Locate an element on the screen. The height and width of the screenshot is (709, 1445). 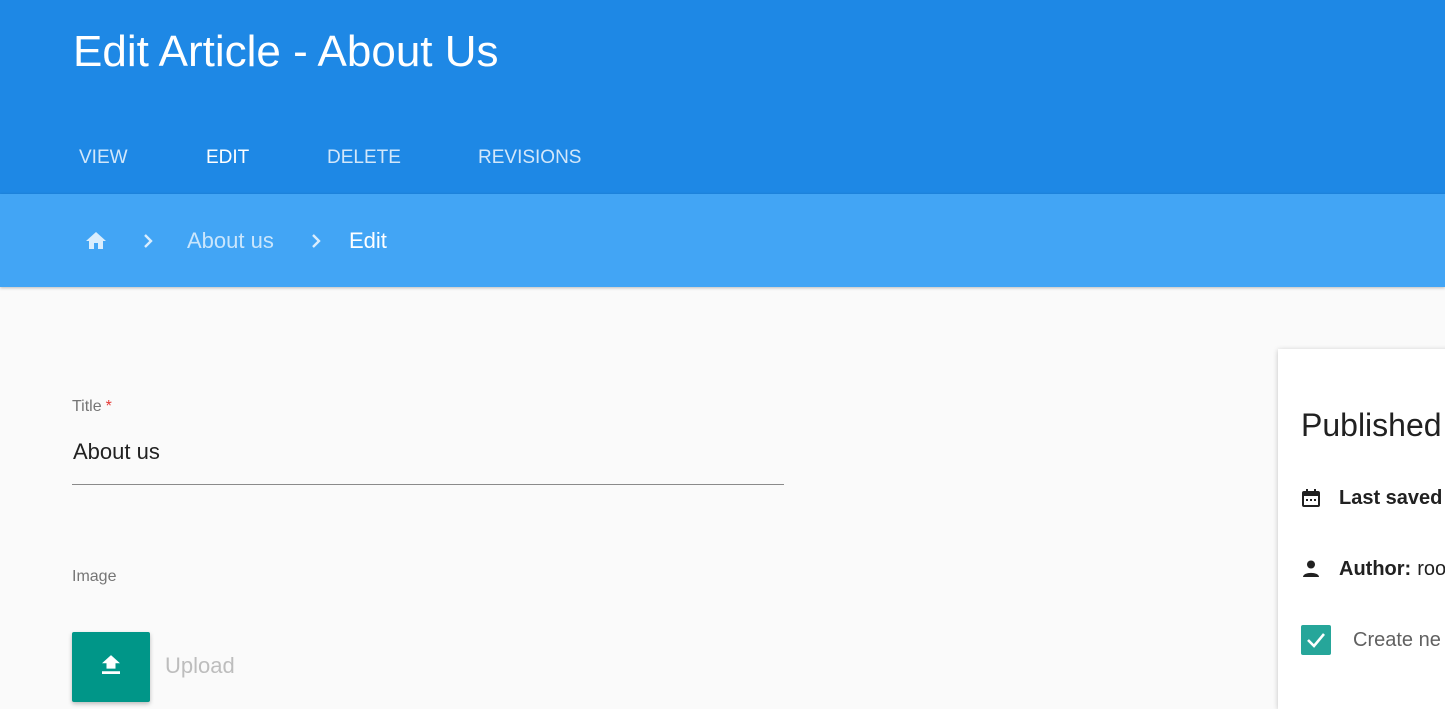
breadcrumb-home is located at coordinates (96, 240).